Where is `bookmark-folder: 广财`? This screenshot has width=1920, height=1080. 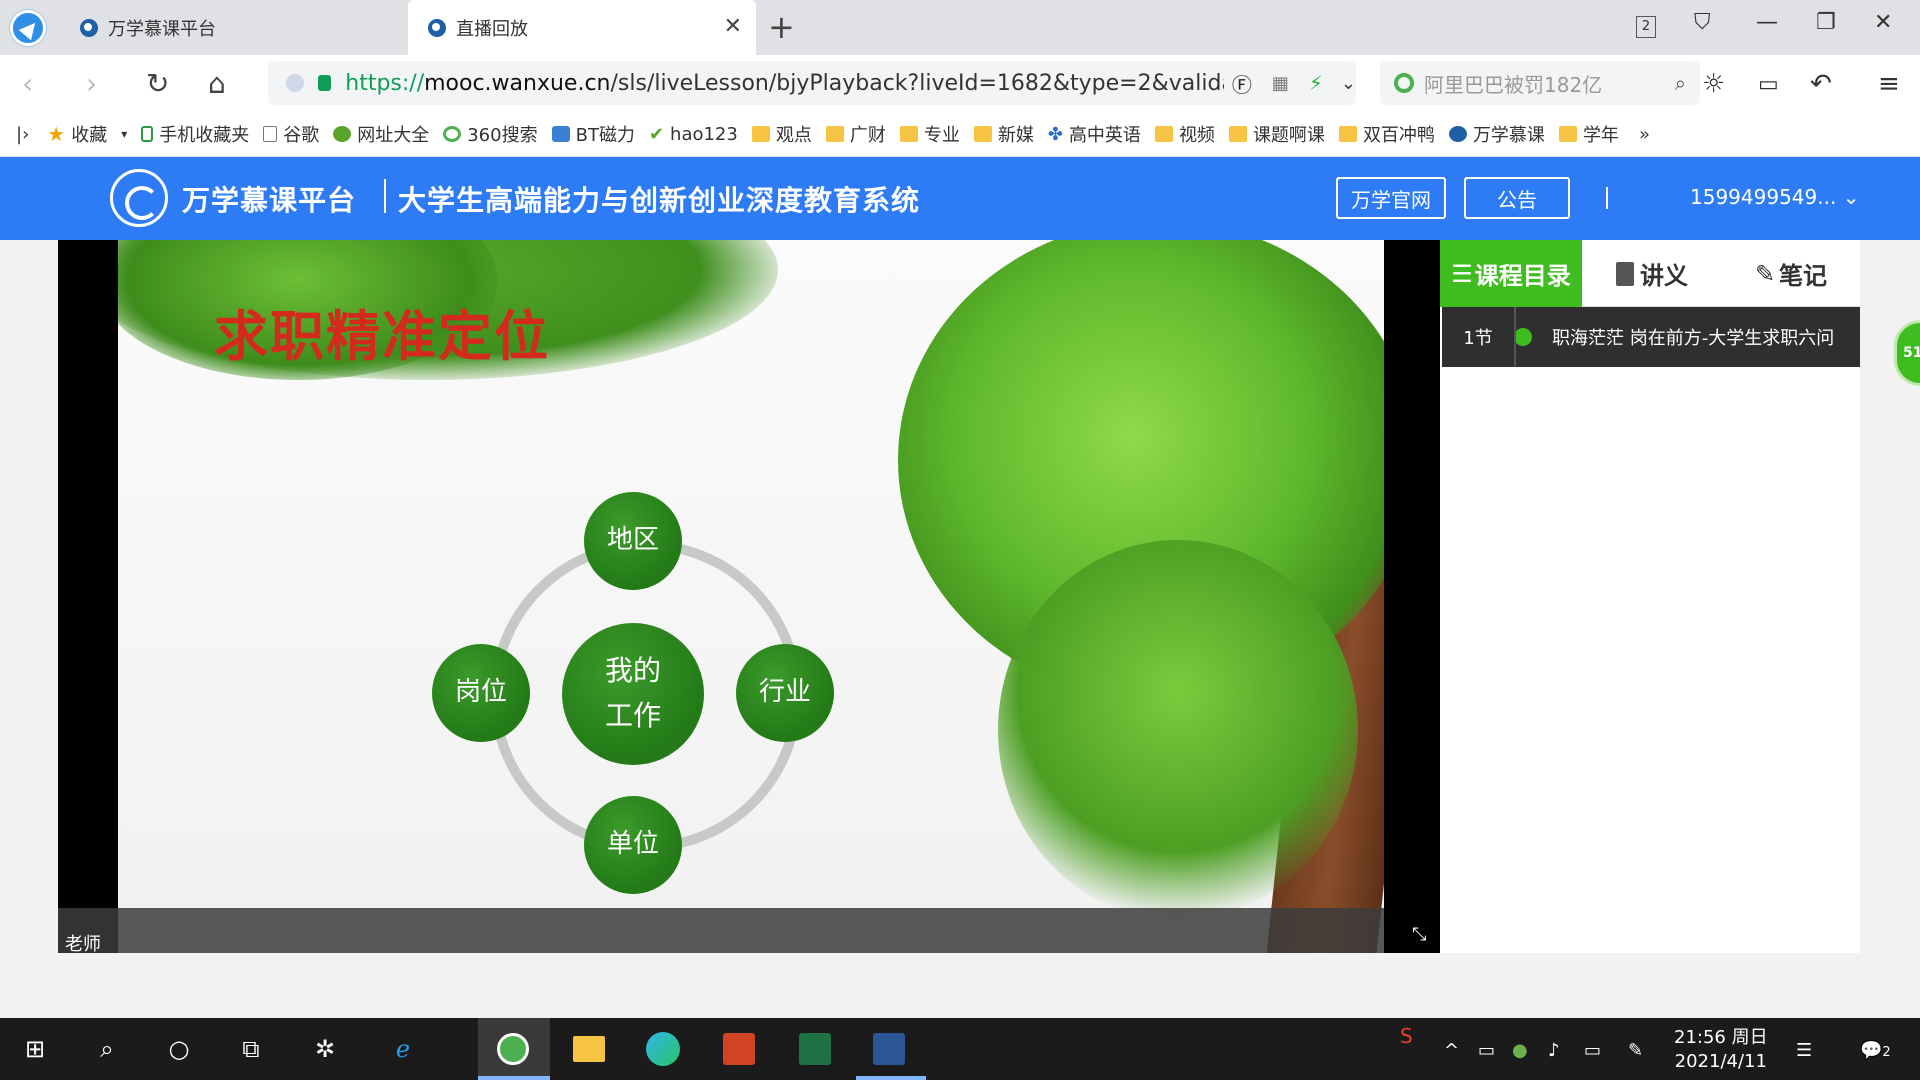 bookmark-folder: 广财 is located at coordinates (855, 134).